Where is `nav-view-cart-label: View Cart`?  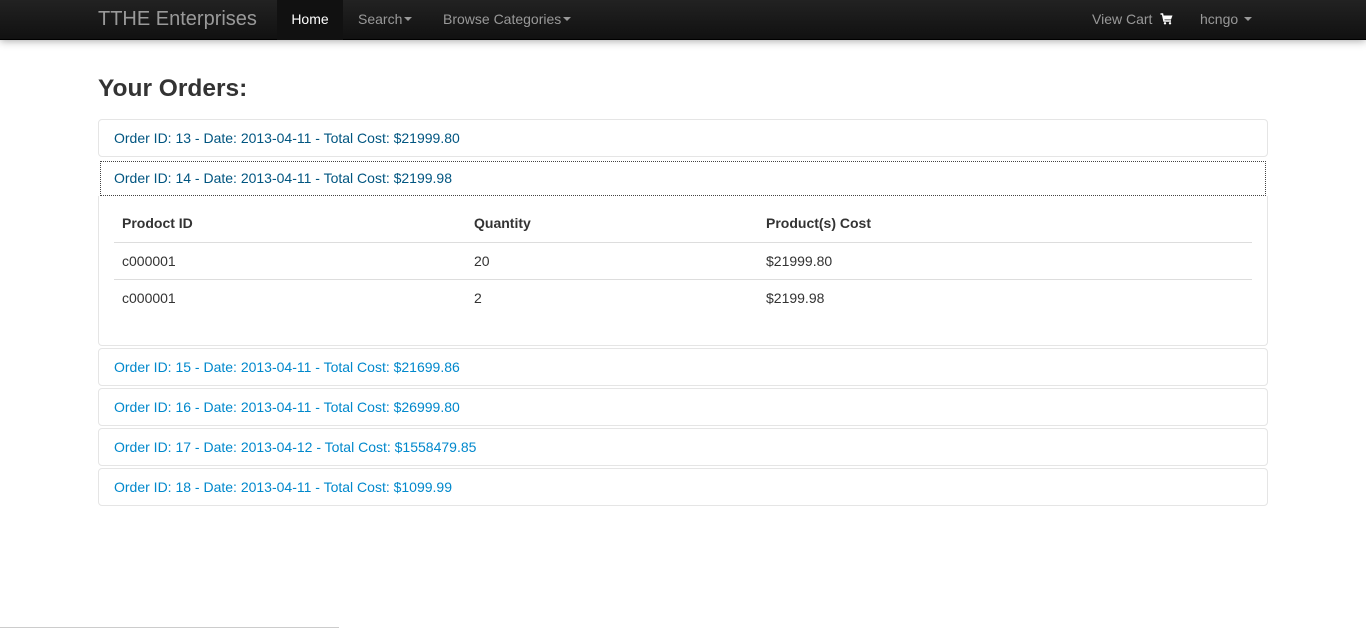 nav-view-cart-label: View Cart is located at coordinates (1122, 19).